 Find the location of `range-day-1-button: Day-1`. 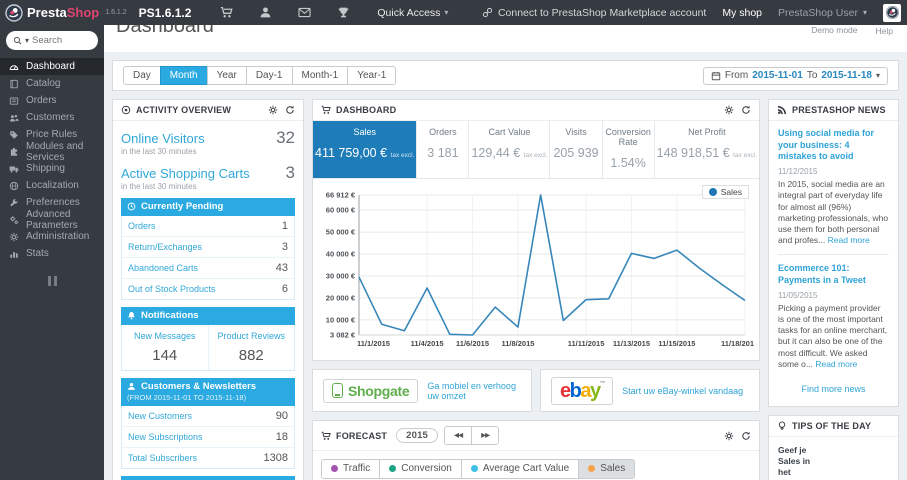

range-day-1-button: Day-1 is located at coordinates (269, 75).